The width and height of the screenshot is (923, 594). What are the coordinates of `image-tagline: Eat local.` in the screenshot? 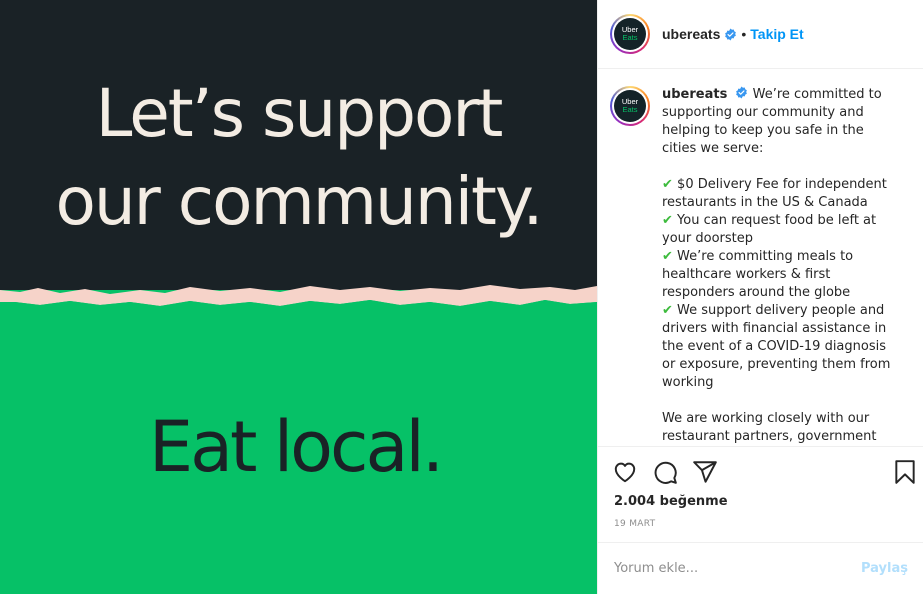 It's located at (296, 447).